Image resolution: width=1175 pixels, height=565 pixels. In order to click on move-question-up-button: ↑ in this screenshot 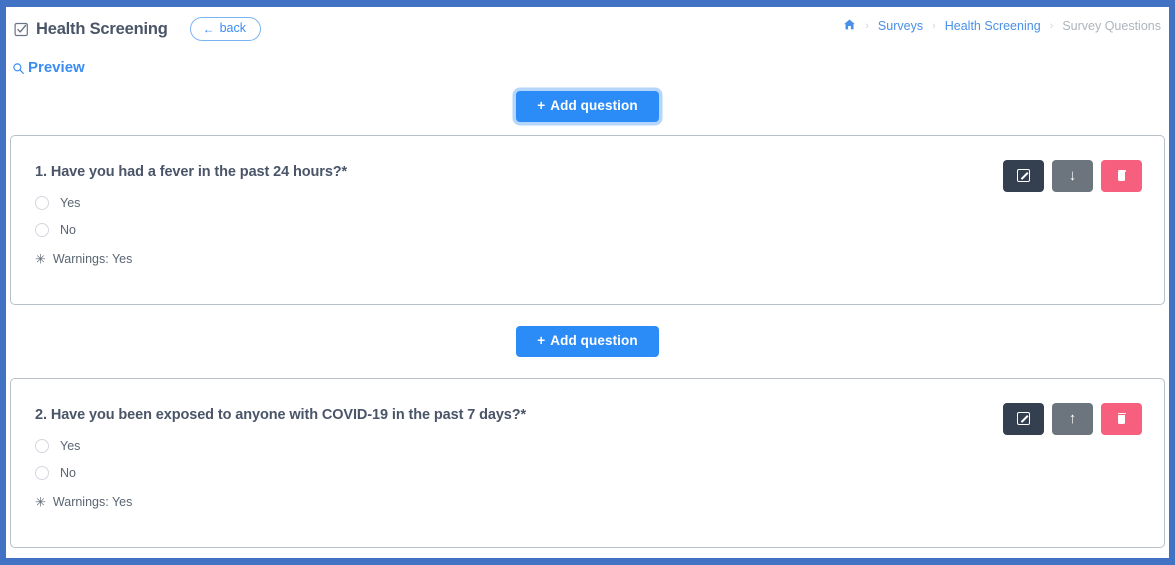, I will do `click(1072, 418)`.